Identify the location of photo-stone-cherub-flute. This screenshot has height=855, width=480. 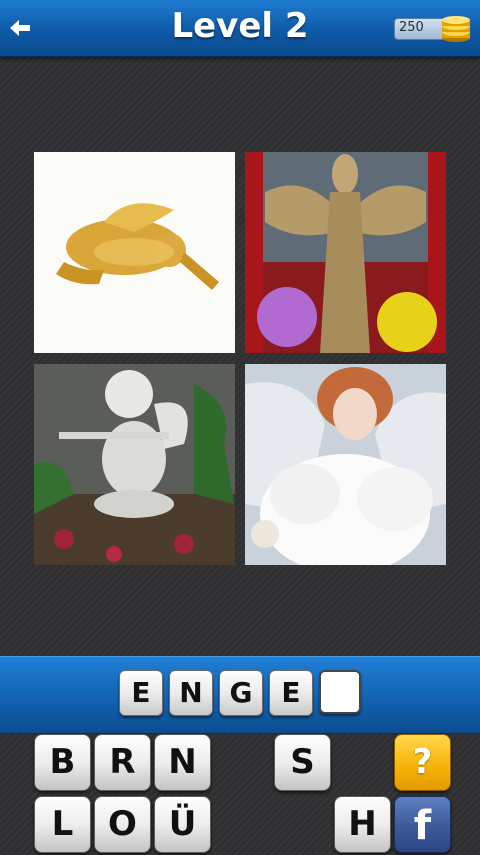
(134, 464).